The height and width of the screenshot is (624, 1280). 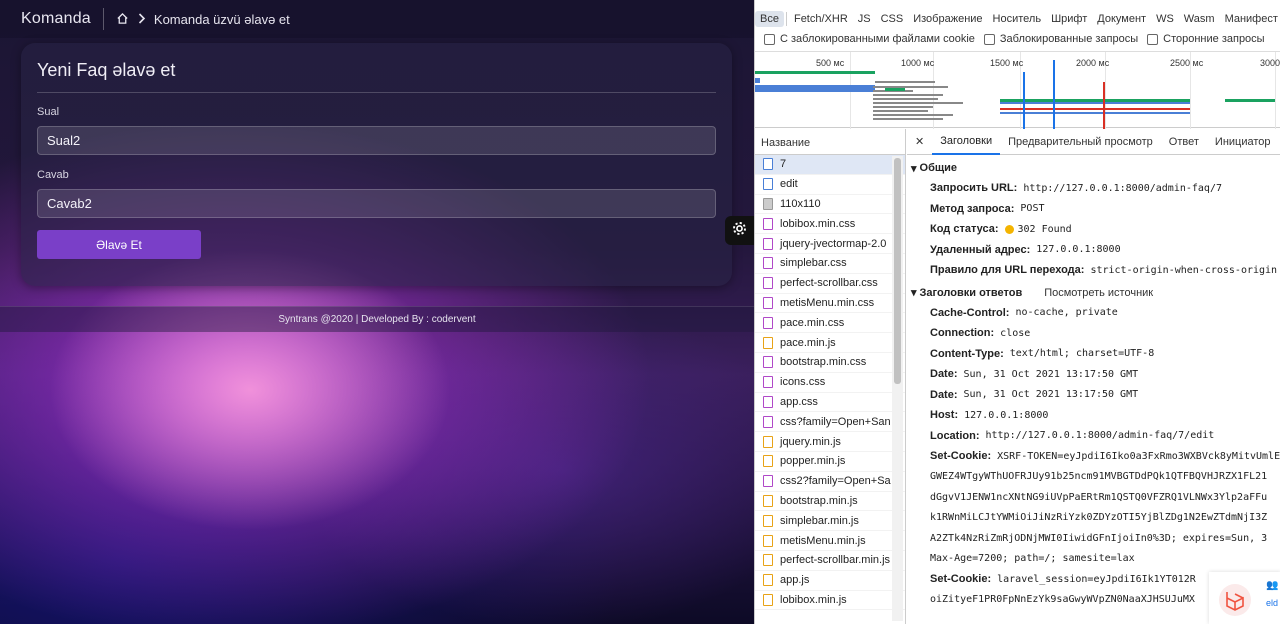 What do you see at coordinates (1017, 19) in the screenshot?
I see `filter-media: Носитель` at bounding box center [1017, 19].